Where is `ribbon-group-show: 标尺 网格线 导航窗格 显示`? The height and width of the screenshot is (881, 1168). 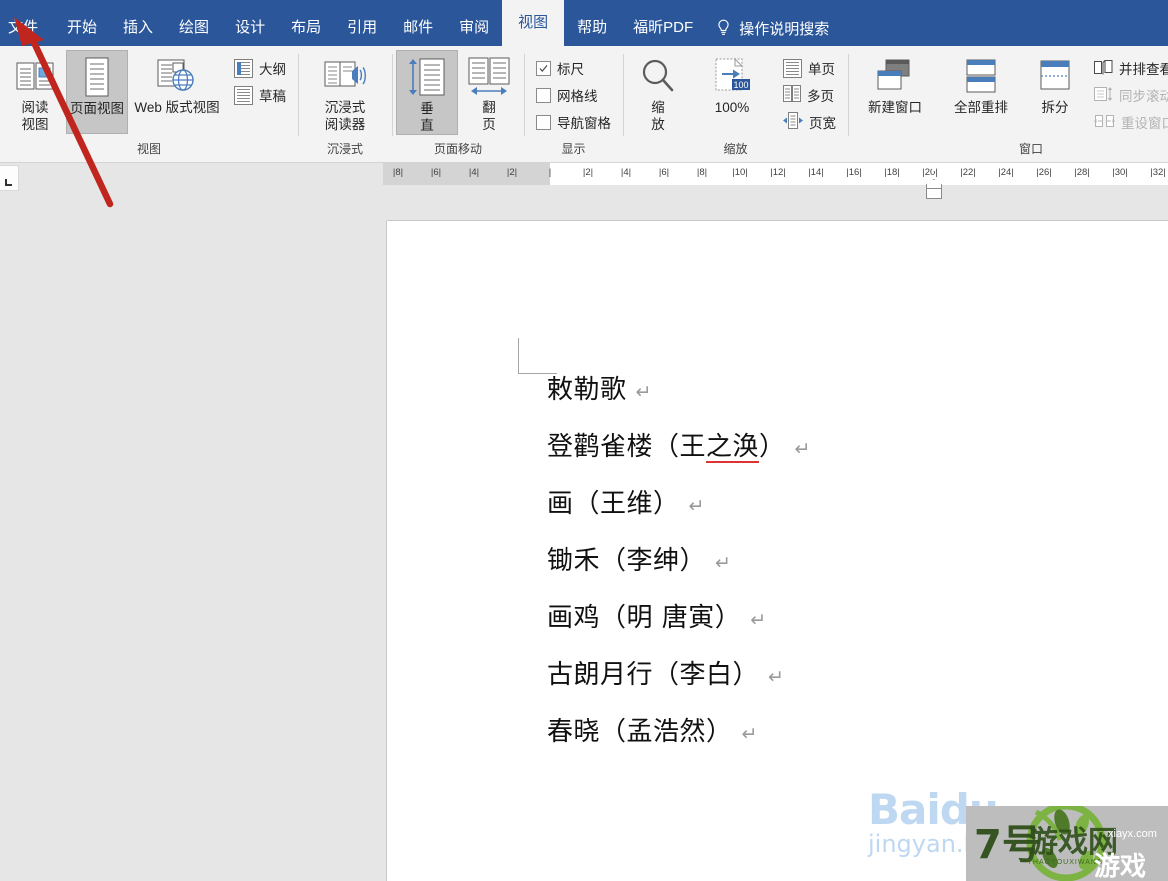 ribbon-group-show: 标尺 网格线 导航窗格 显示 is located at coordinates (573, 104).